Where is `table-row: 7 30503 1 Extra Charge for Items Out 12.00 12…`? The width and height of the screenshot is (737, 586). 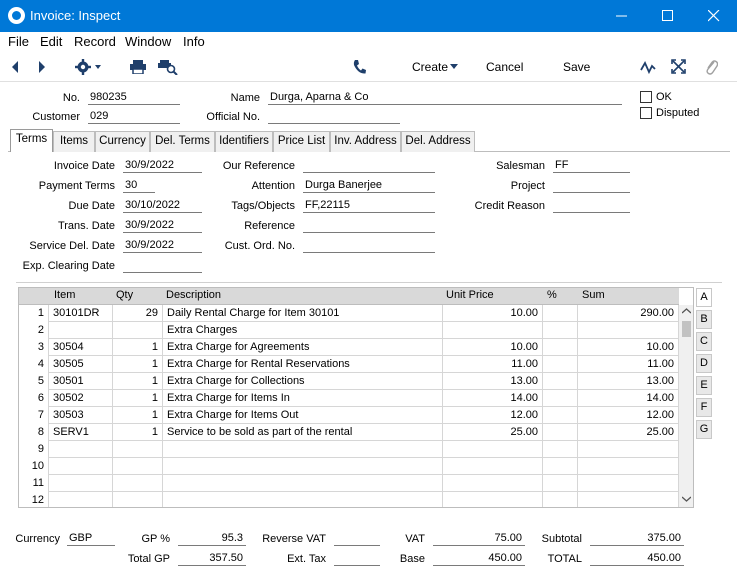 table-row: 7 30503 1 Extra Charge for Items Out 12.00 12… is located at coordinates (349, 415).